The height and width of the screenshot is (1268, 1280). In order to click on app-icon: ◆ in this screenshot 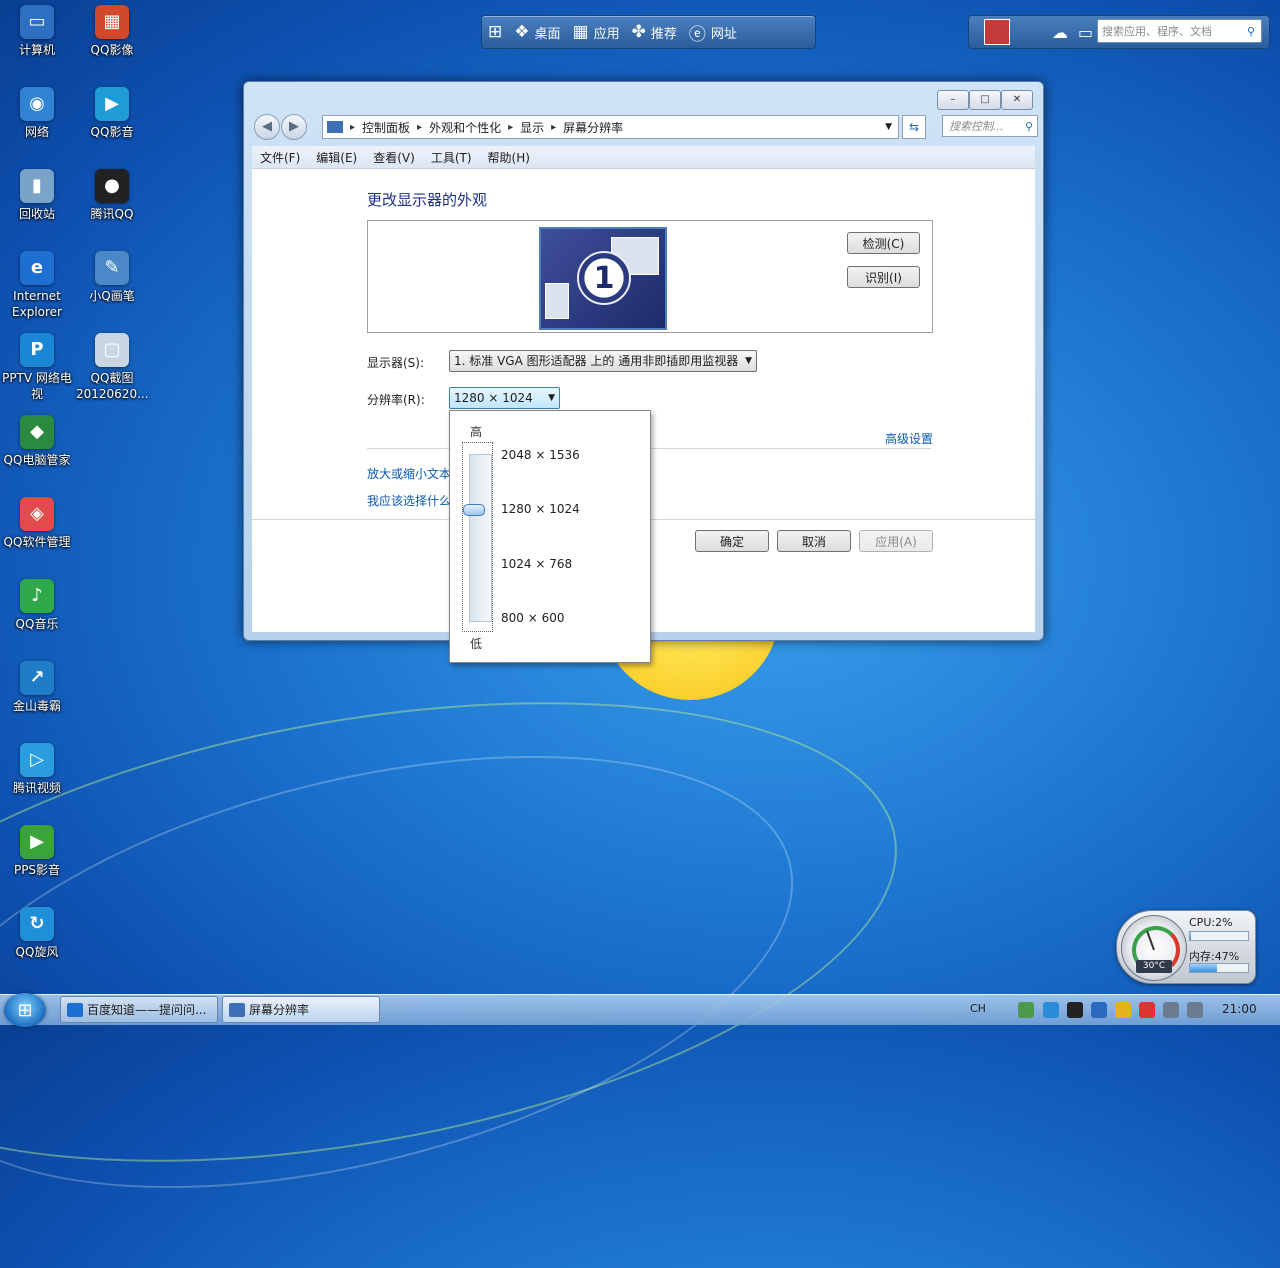, I will do `click(37, 432)`.